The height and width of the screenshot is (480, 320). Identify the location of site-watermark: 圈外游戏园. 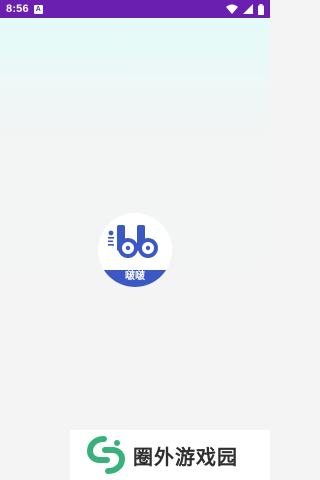
(170, 455).